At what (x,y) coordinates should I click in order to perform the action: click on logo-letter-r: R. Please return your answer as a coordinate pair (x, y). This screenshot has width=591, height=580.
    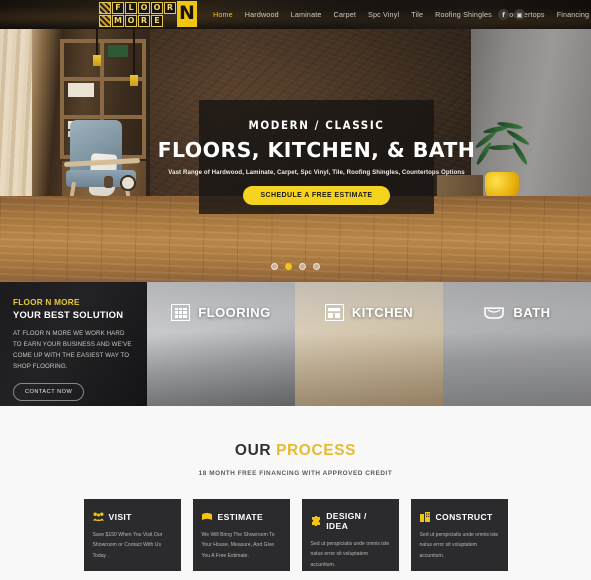
    Looking at the image, I should click on (170, 7).